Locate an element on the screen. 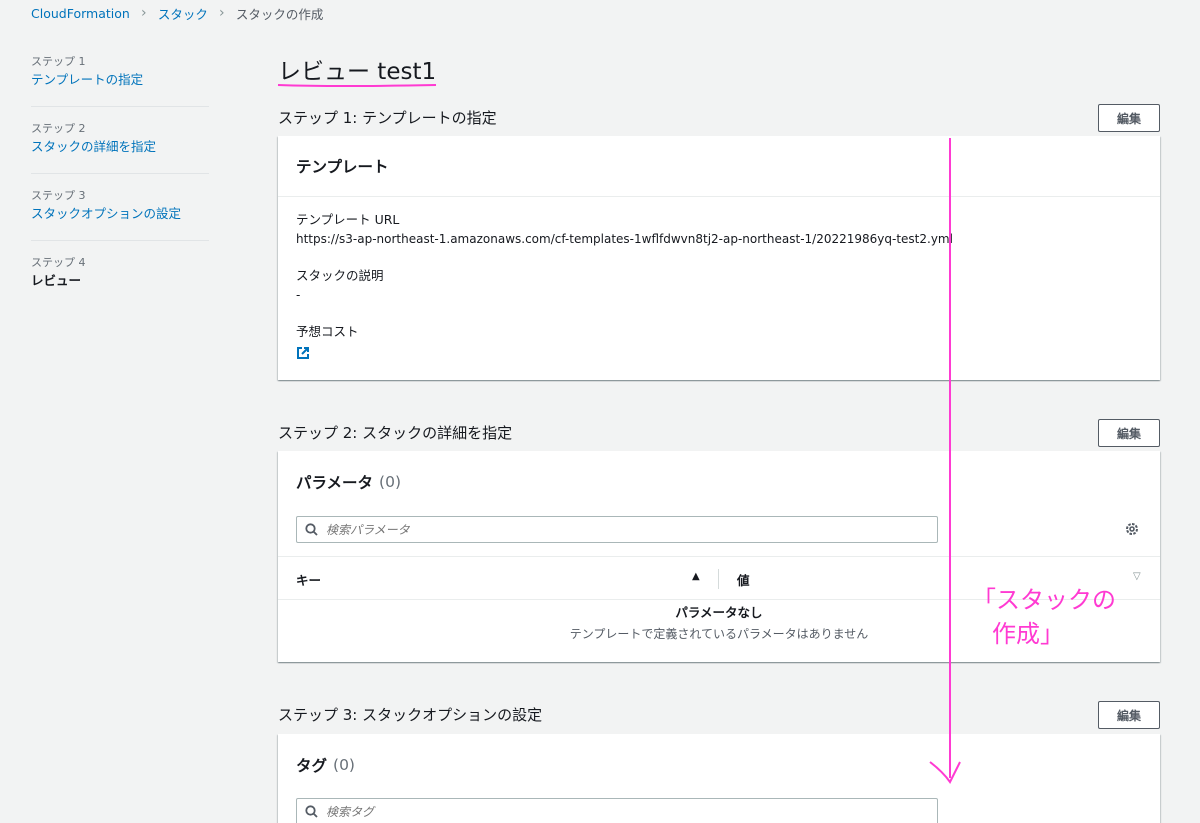 The height and width of the screenshot is (823, 1200). page-title: レビュー test1 is located at coordinates (357, 72).